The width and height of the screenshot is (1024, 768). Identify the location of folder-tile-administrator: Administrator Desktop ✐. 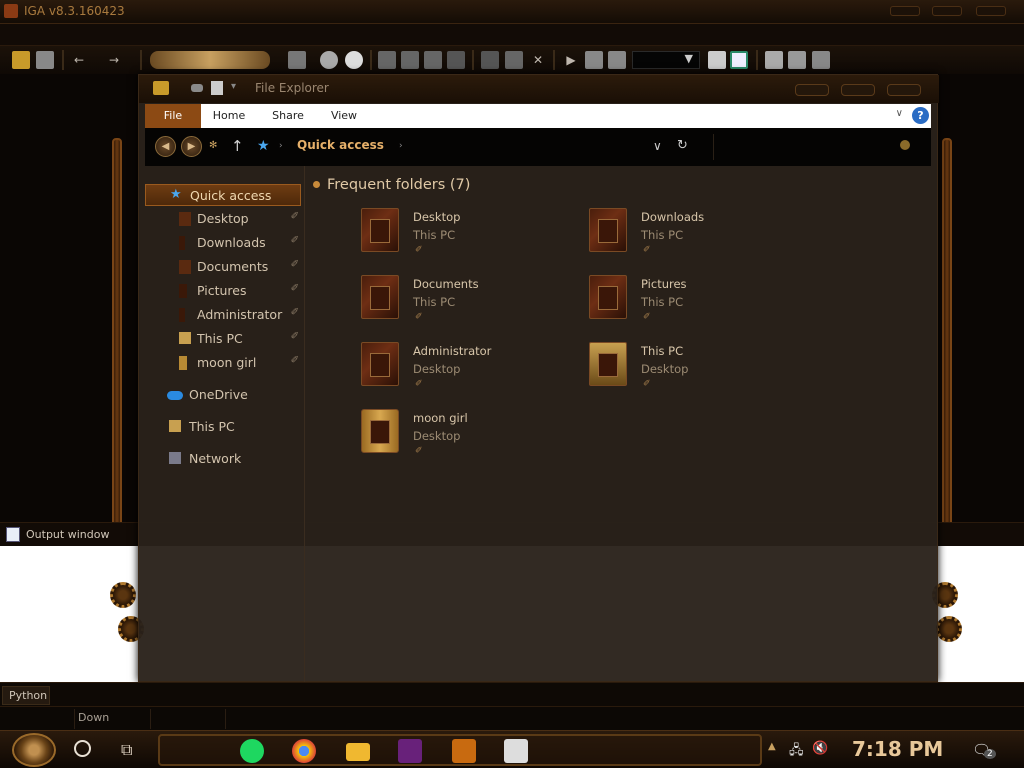
(466, 372).